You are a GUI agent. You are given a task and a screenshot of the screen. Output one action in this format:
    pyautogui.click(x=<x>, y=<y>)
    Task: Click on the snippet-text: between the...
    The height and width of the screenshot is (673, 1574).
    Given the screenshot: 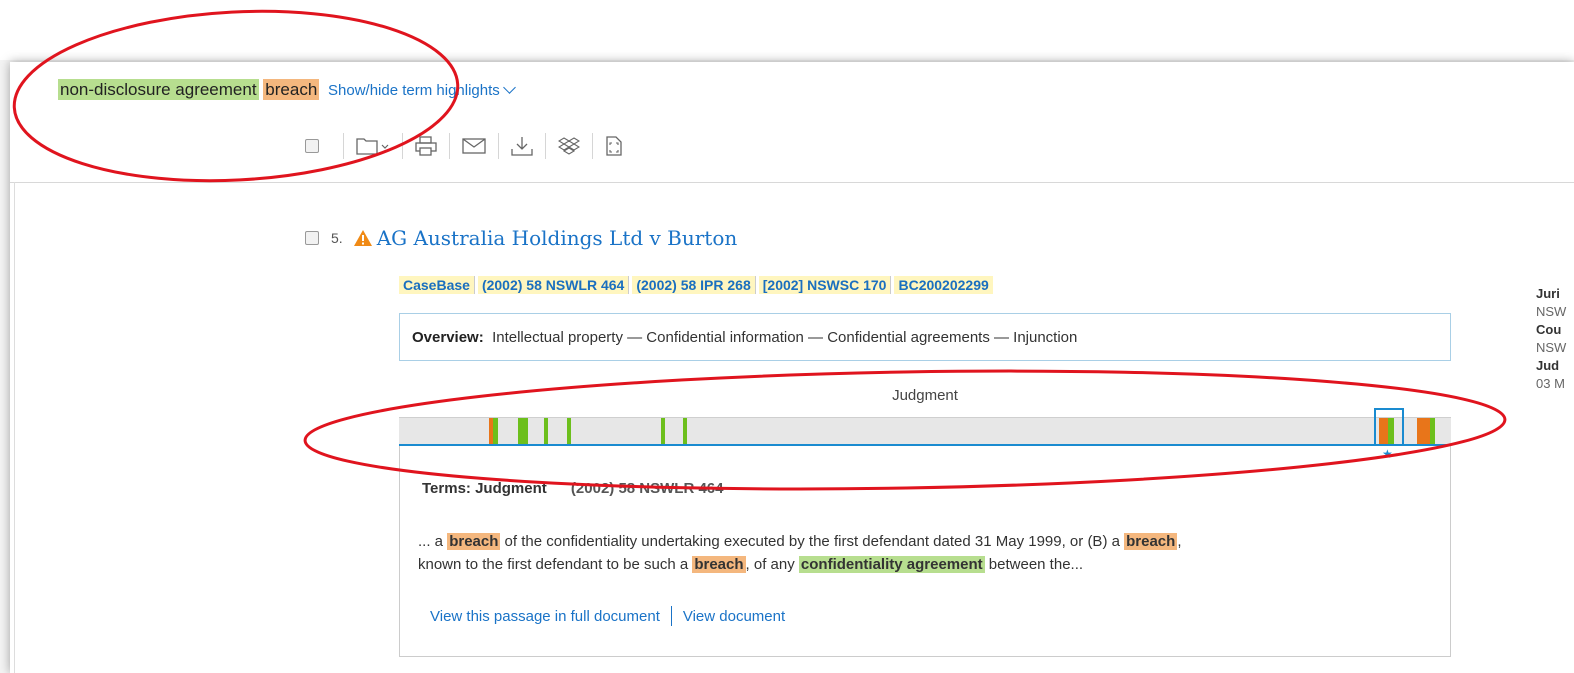 What is the action you would take?
    pyautogui.click(x=1034, y=564)
    